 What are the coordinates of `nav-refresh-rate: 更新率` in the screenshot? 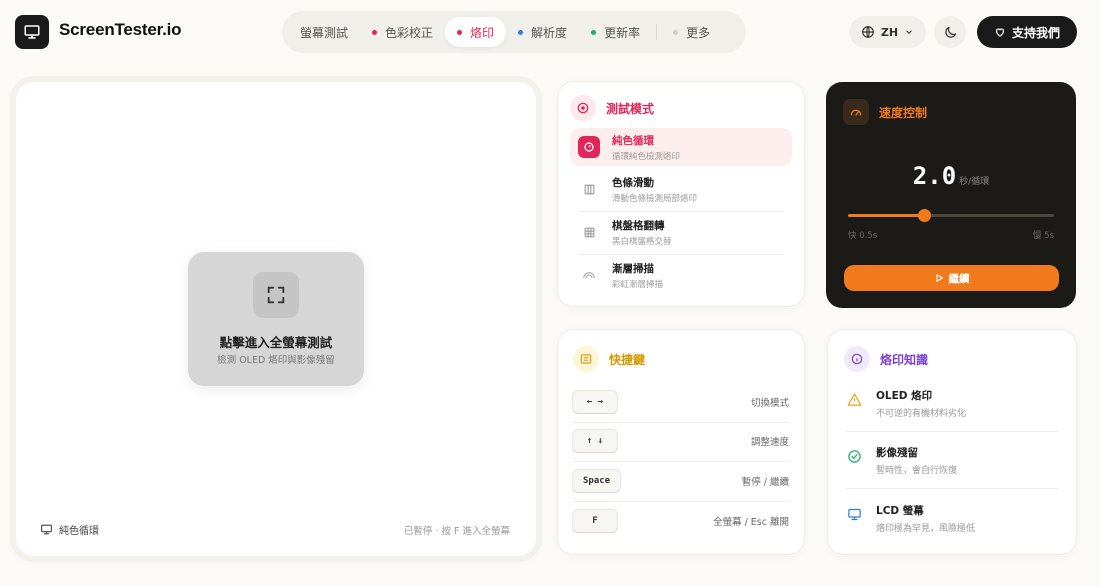 It's located at (615, 32).